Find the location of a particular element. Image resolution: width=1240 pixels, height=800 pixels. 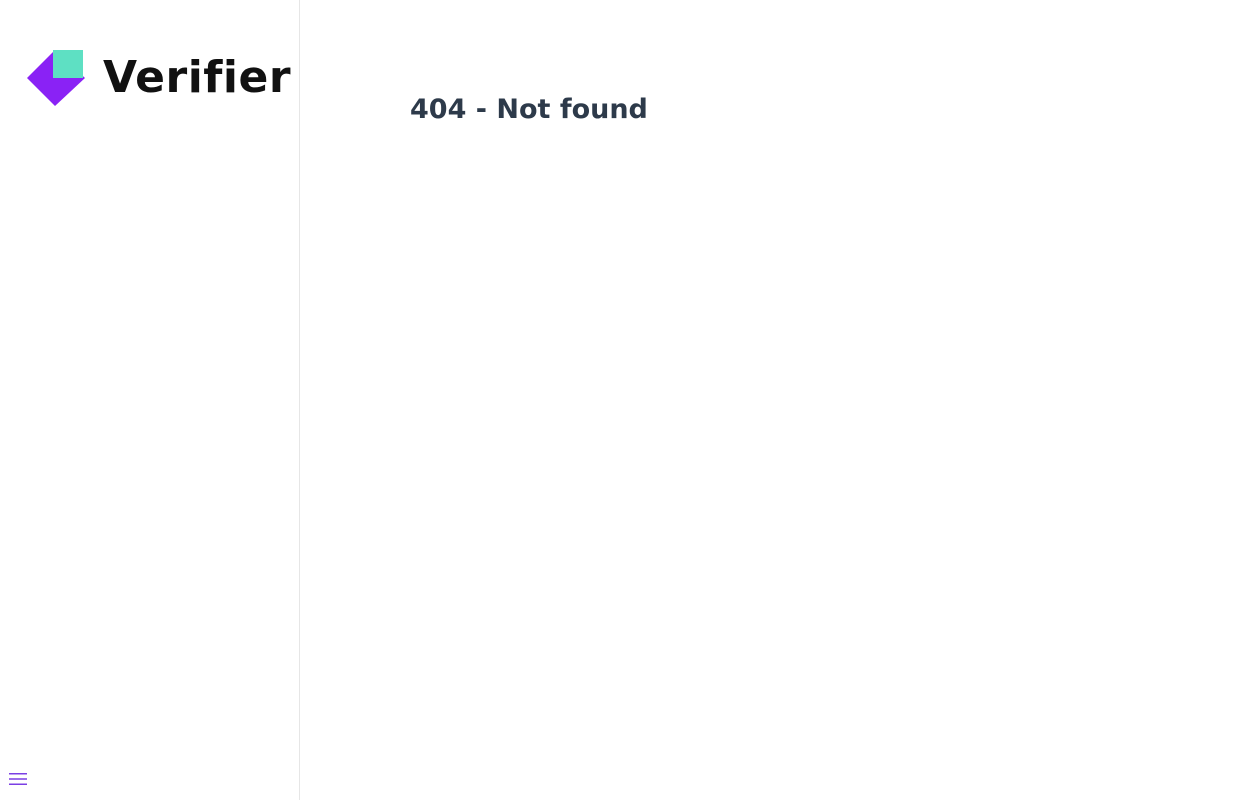

page-title: 404 - Not found is located at coordinates (529, 109).